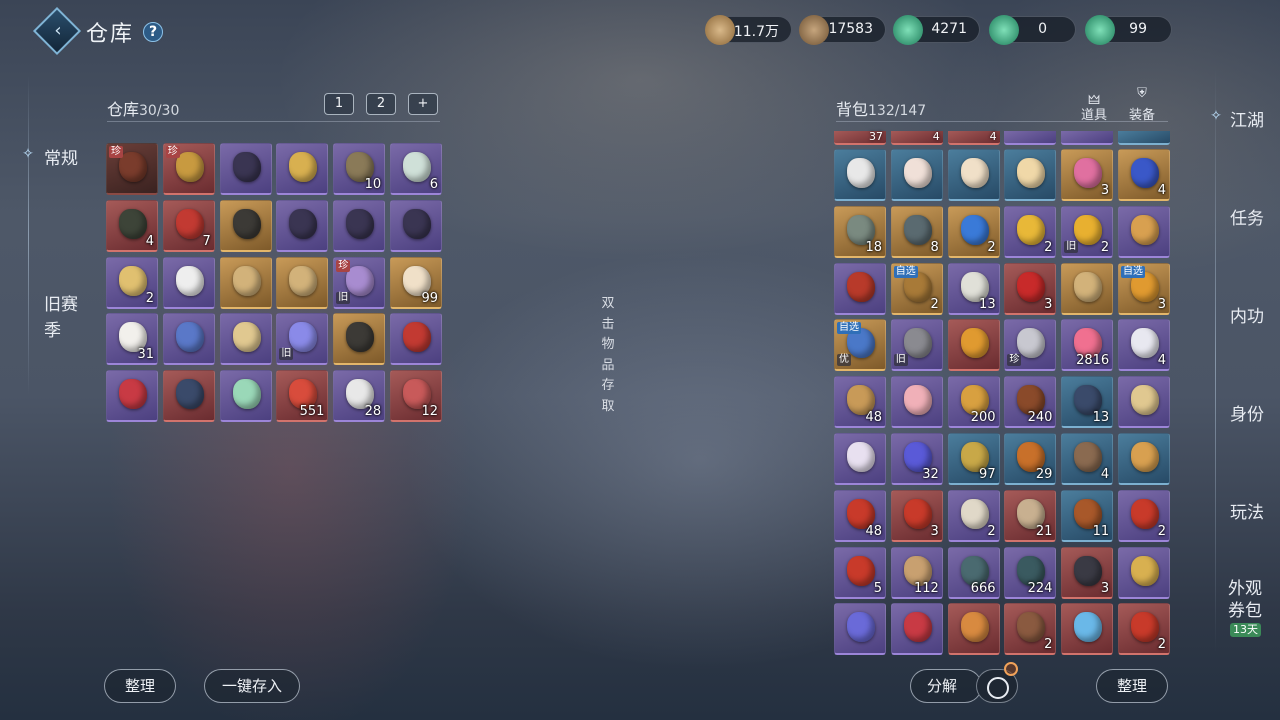  I want to click on warehouse-slot: 珍旧, so click(359, 282).